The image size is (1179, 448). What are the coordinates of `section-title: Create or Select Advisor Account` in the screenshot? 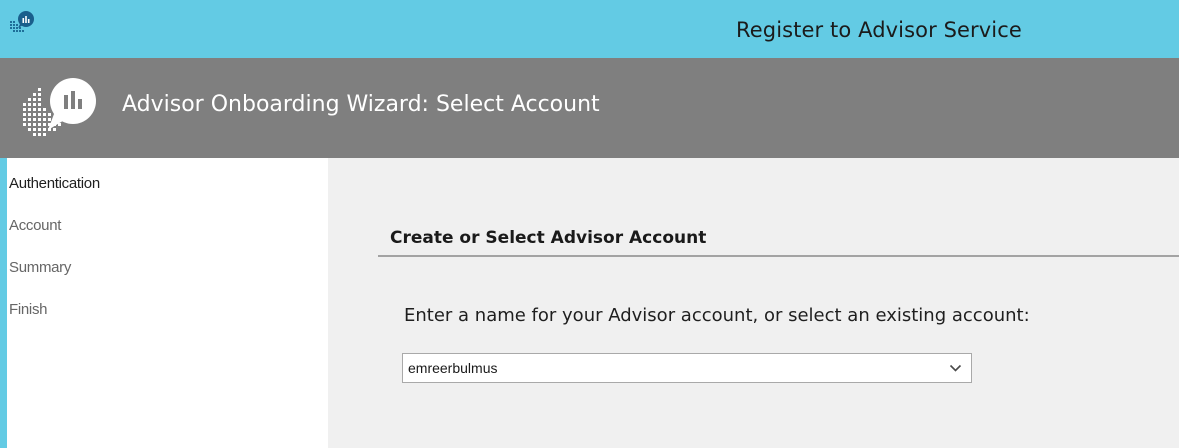 It's located at (548, 238).